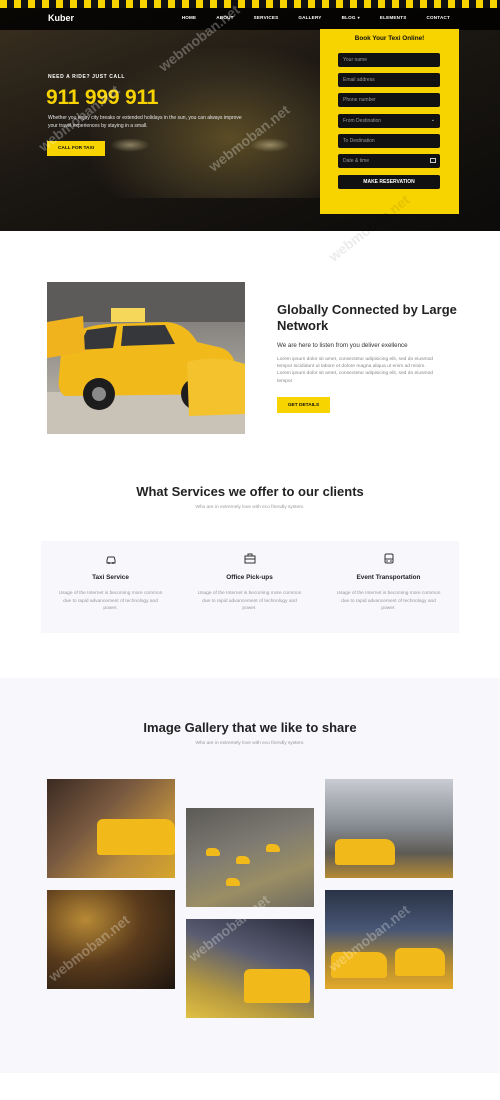 This screenshot has width=500, height=1100. What do you see at coordinates (110, 560) in the screenshot?
I see `taxi-icon` at bounding box center [110, 560].